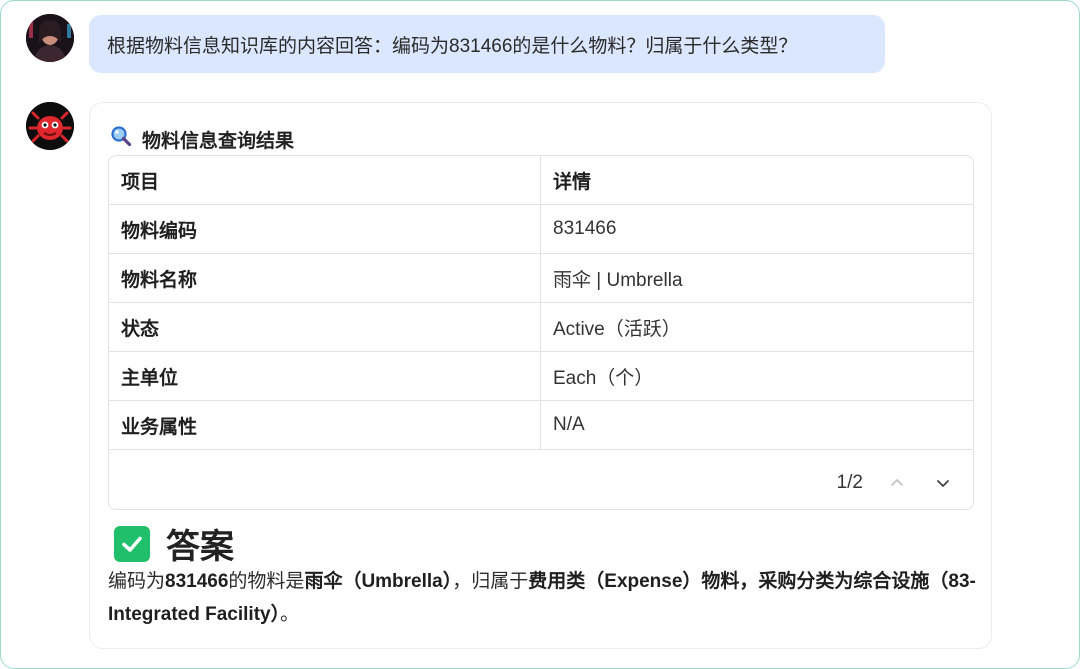  What do you see at coordinates (197, 581) in the screenshot?
I see `answer-material-code: 831466` at bounding box center [197, 581].